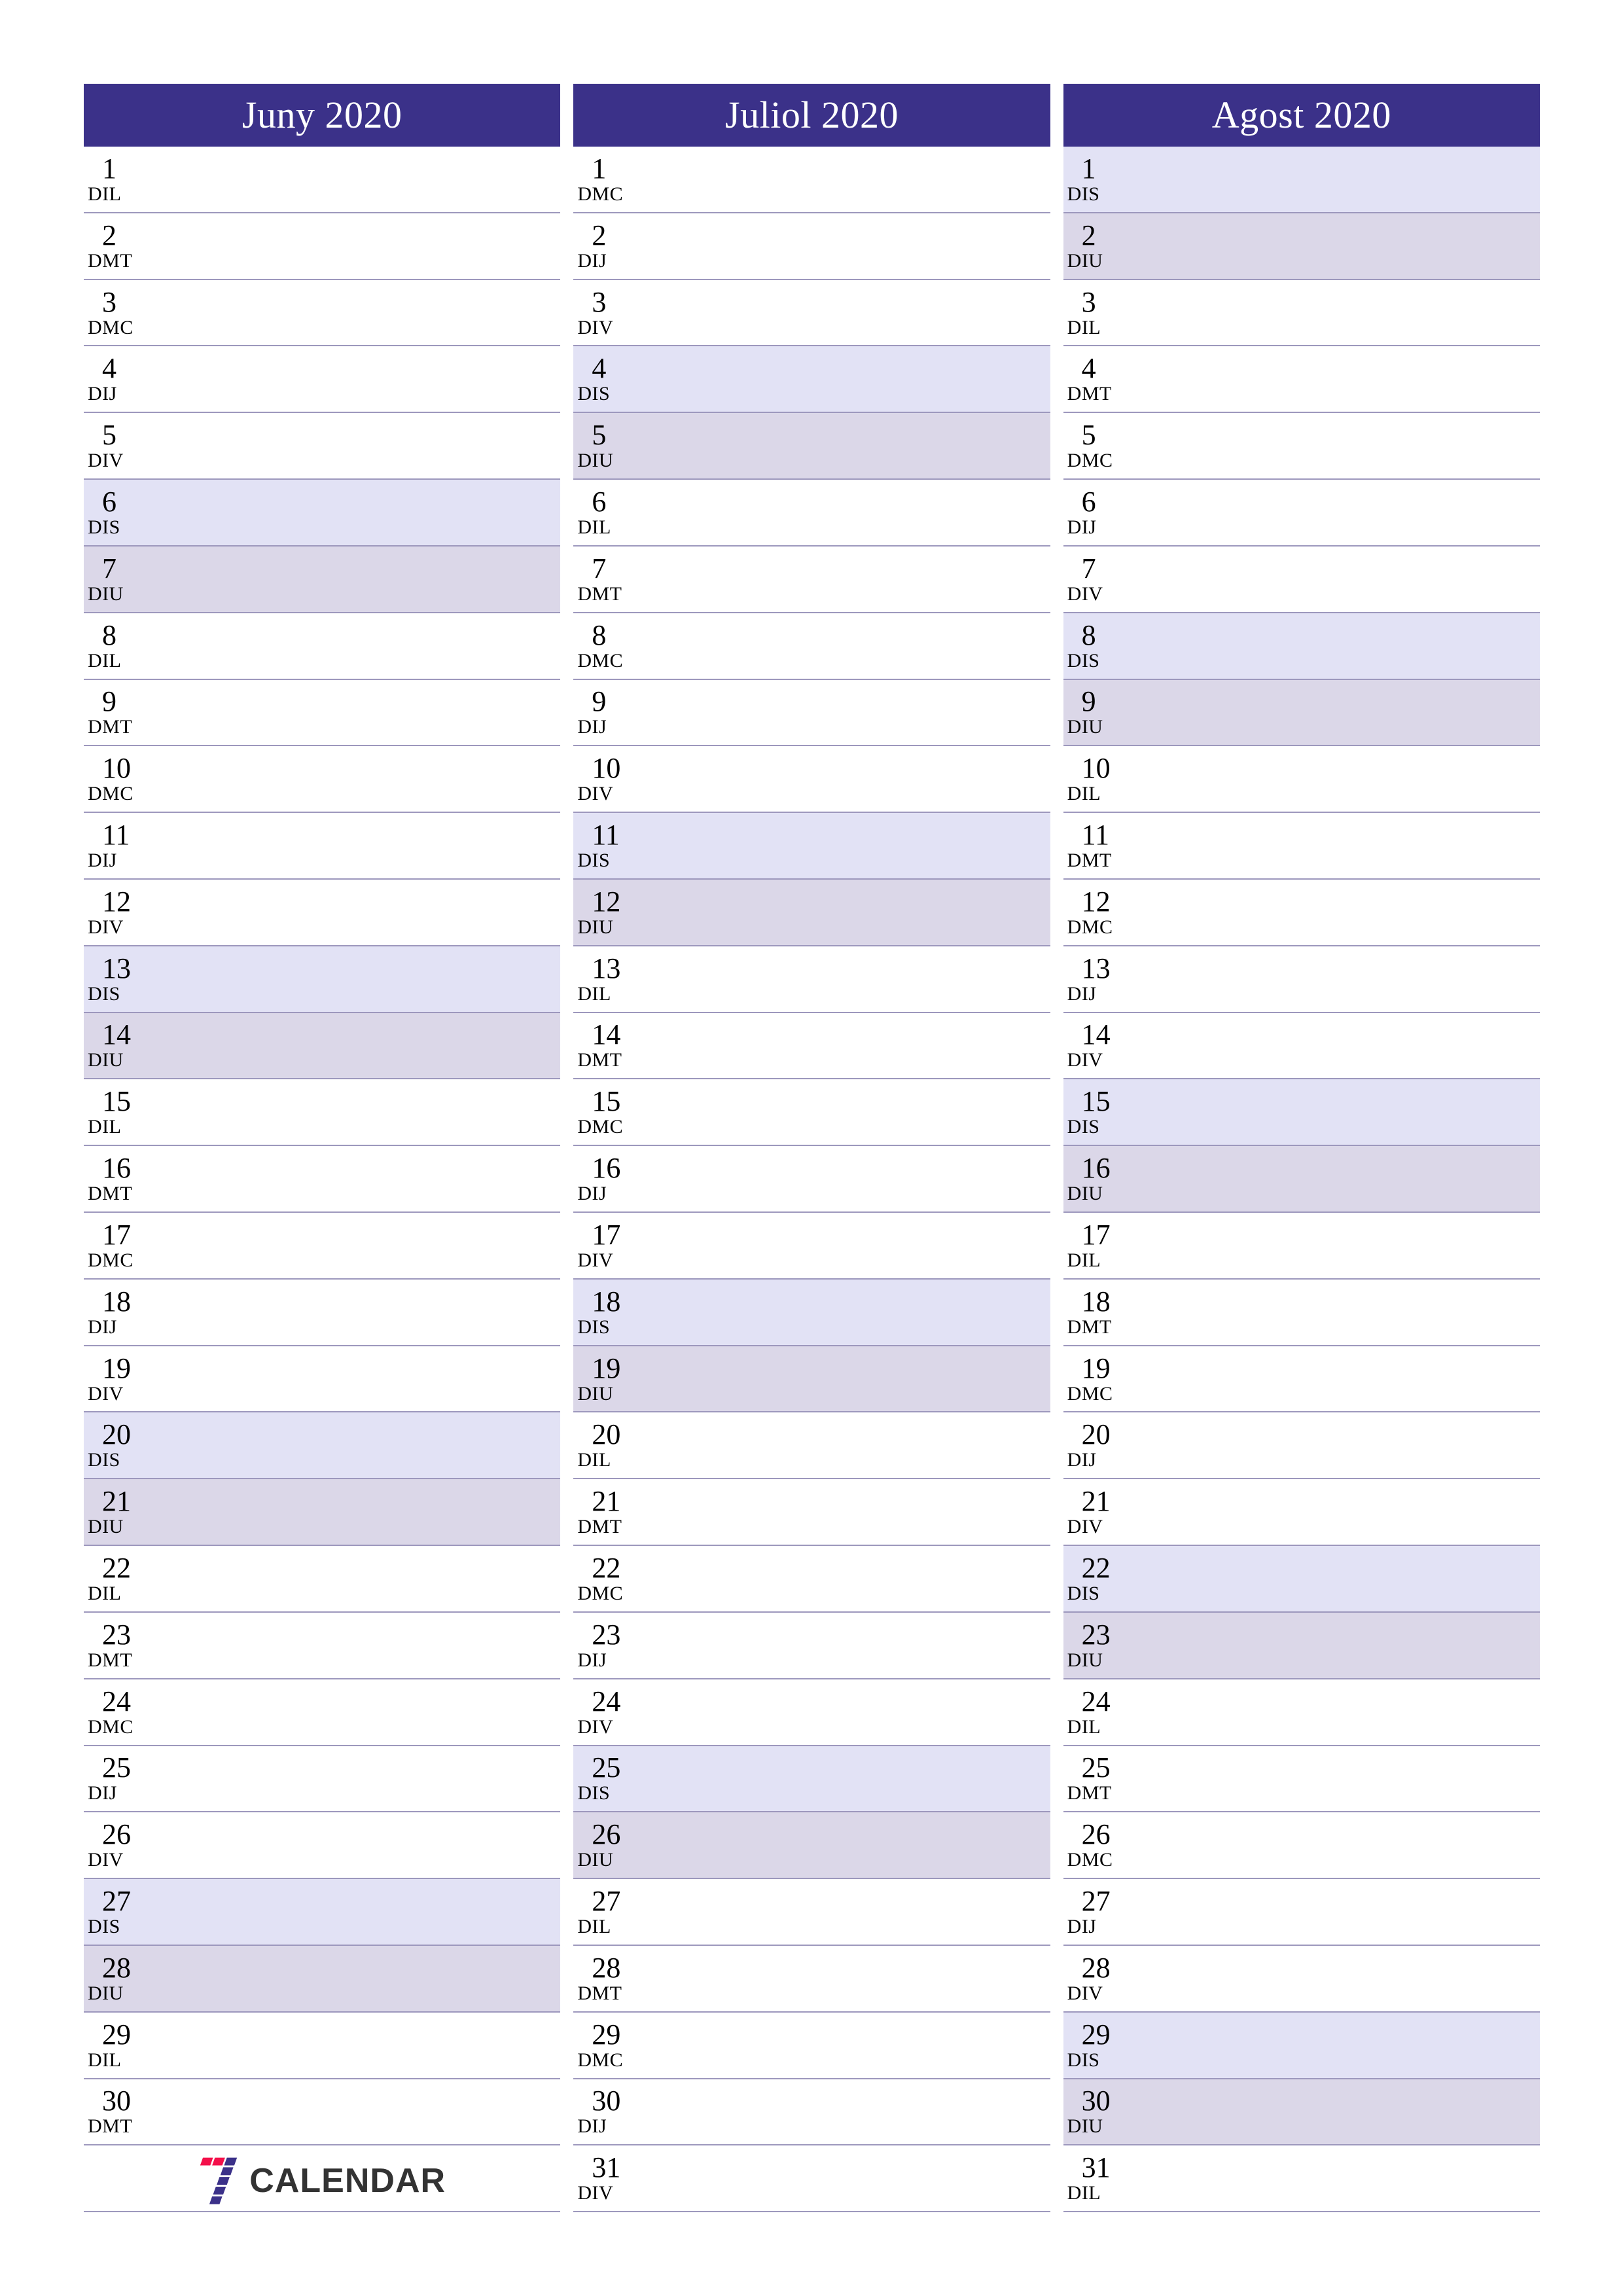  What do you see at coordinates (1301, 2112) in the screenshot?
I see `day-row: 30 DIU` at bounding box center [1301, 2112].